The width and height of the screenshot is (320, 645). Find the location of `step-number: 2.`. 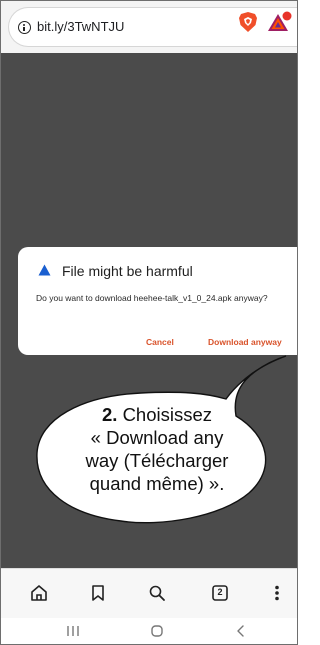

step-number: 2. is located at coordinates (109, 414).